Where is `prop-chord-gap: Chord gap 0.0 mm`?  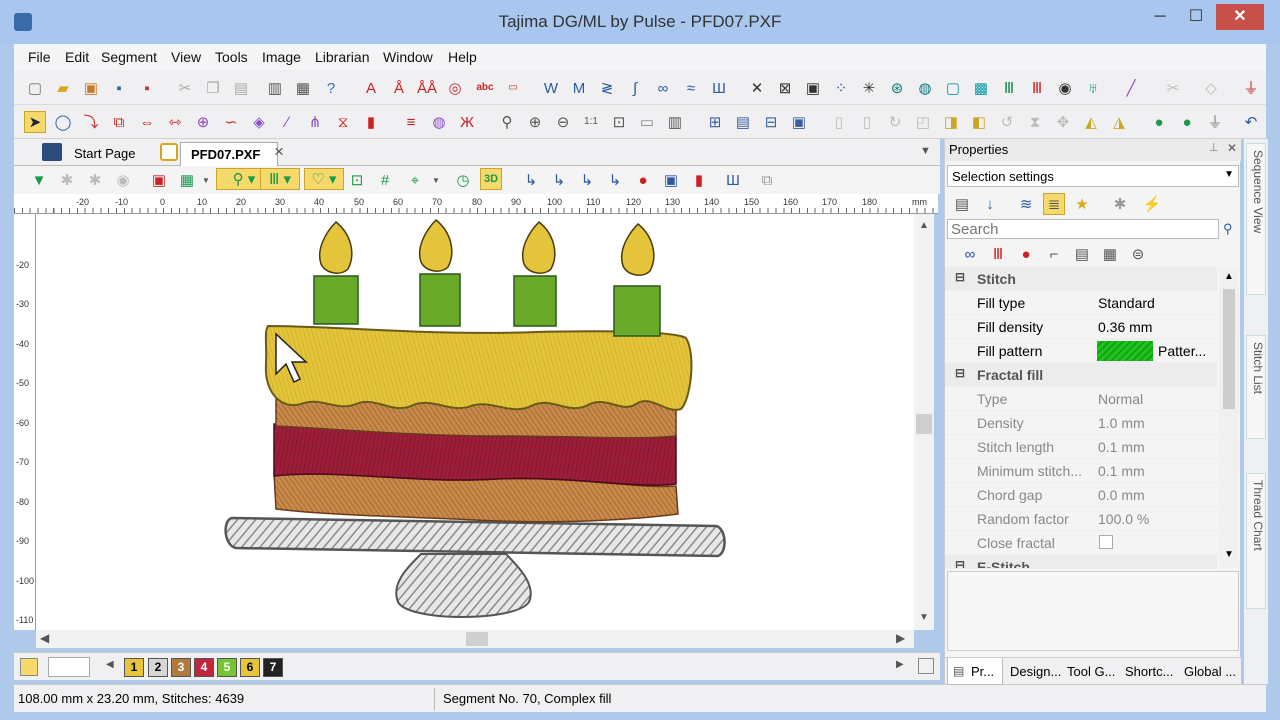
prop-chord-gap: Chord gap 0.0 mm is located at coordinates (1081, 495).